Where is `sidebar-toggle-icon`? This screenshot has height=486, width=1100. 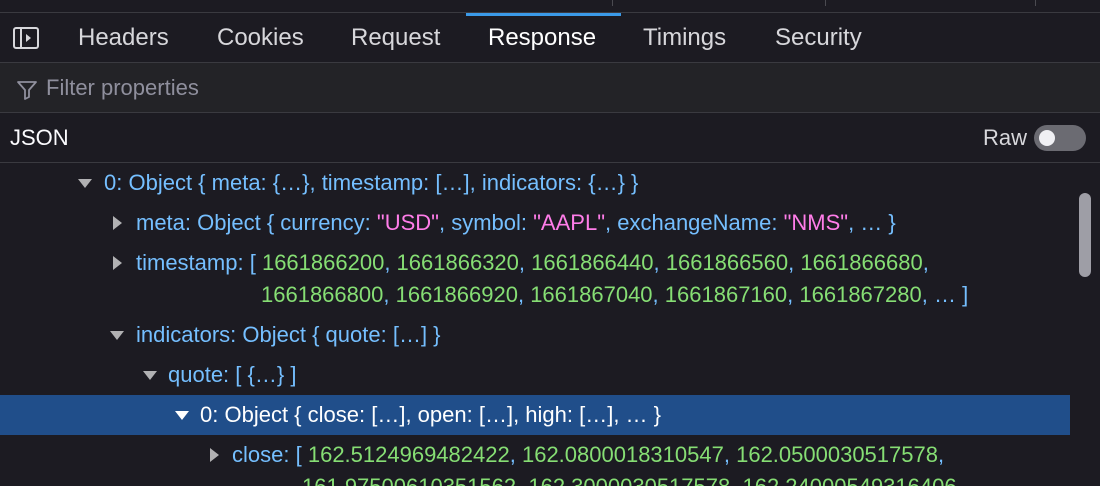
sidebar-toggle-icon is located at coordinates (26, 38).